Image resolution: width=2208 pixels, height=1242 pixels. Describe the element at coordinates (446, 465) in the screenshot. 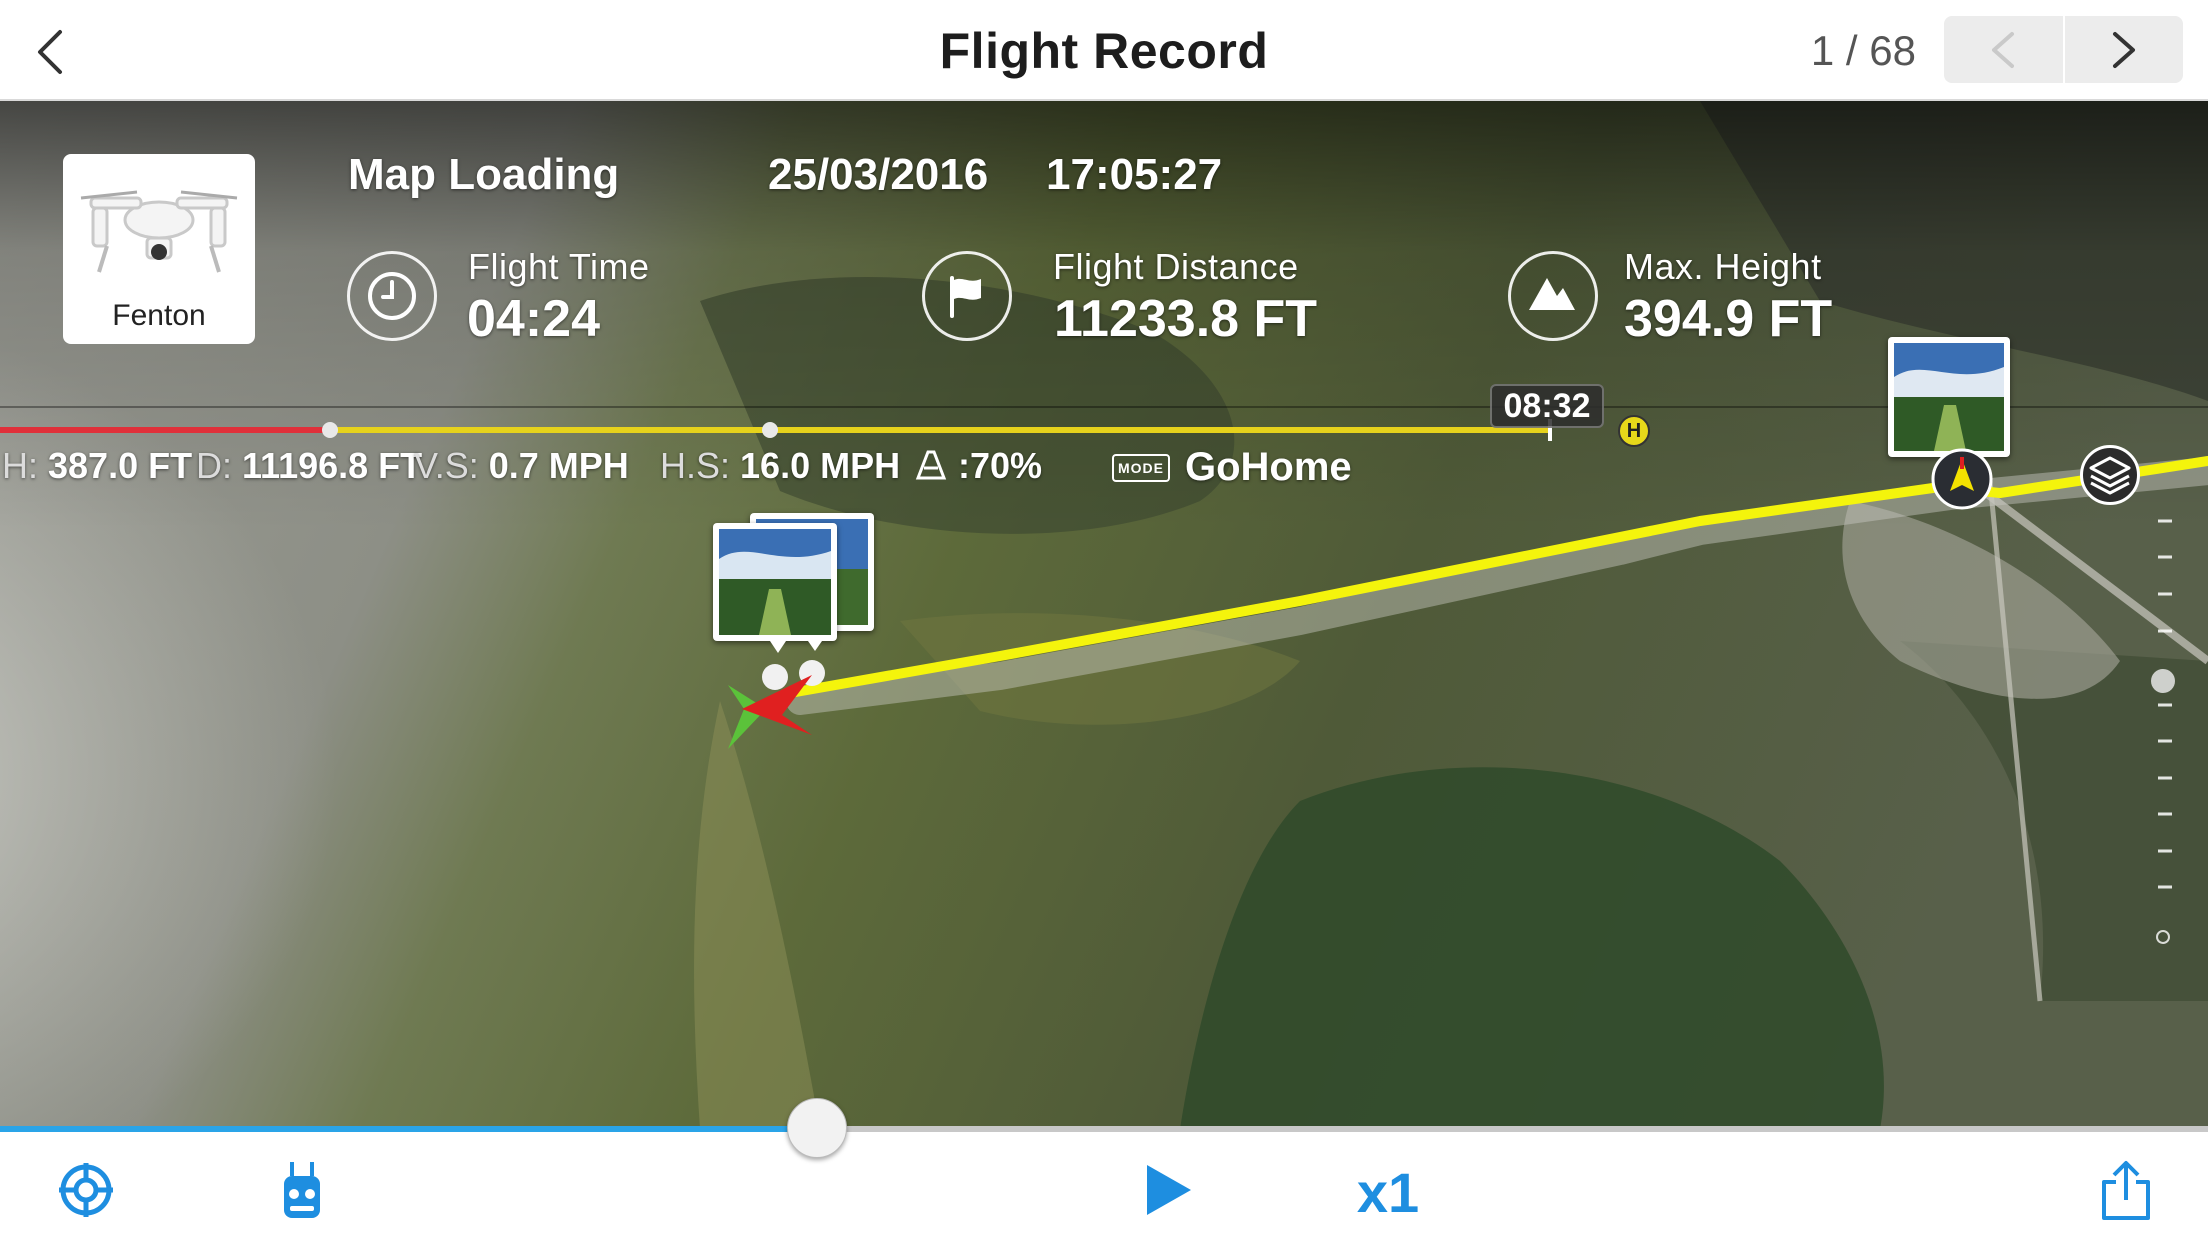

I see `vertical-speed-key: V.S:` at that location.